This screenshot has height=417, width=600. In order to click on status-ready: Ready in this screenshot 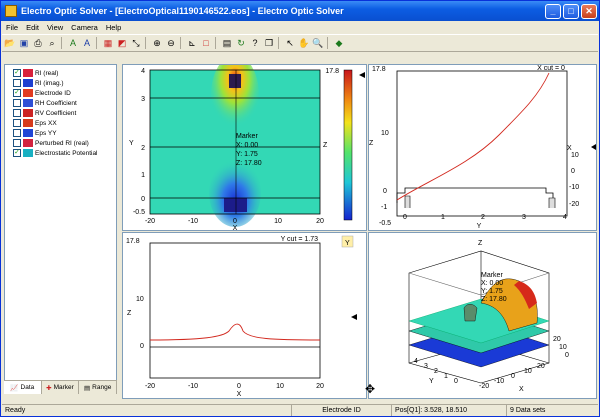, I will do `click(147, 410)`.